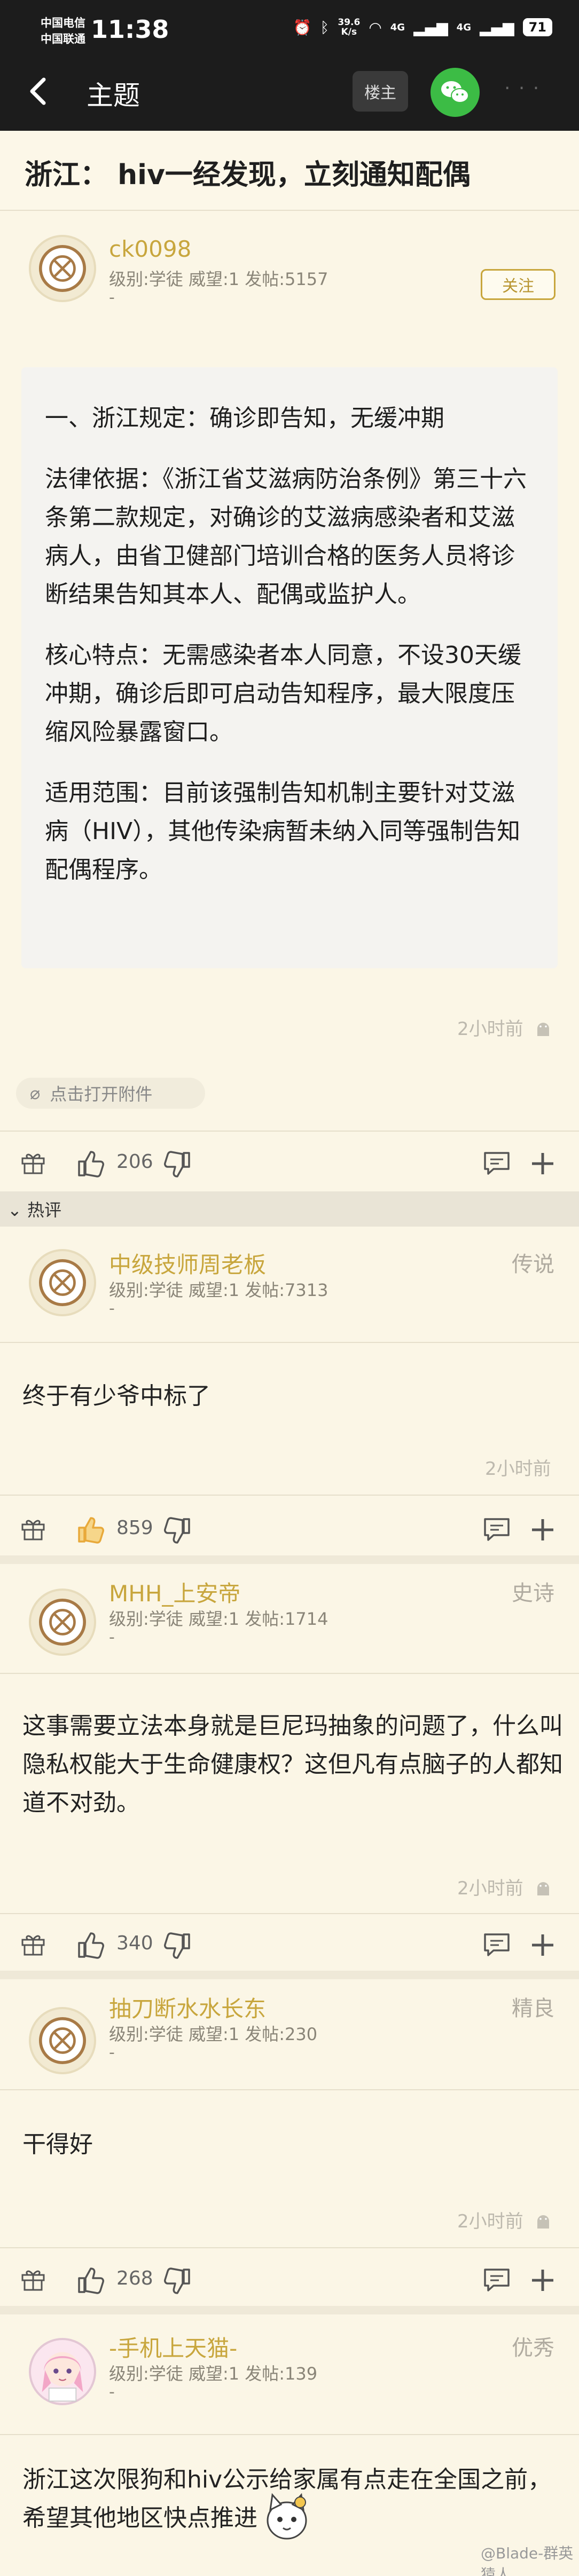  Describe the element at coordinates (134, 1943) in the screenshot. I see `like-count: 340` at that location.